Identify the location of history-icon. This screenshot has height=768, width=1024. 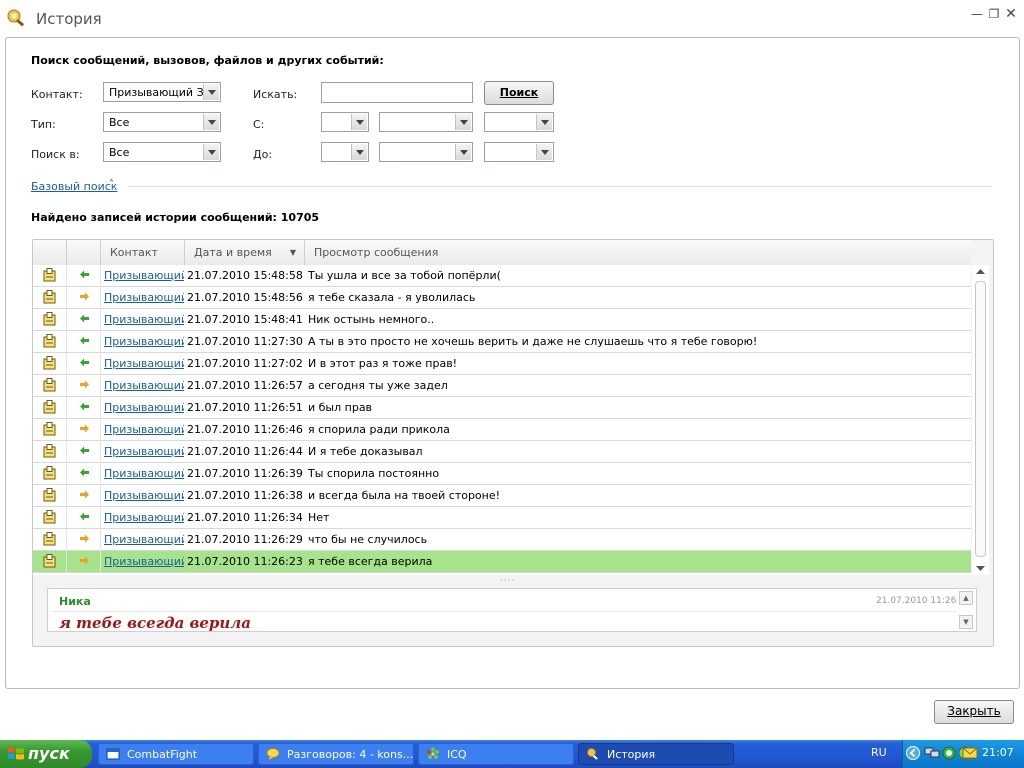
(592, 754).